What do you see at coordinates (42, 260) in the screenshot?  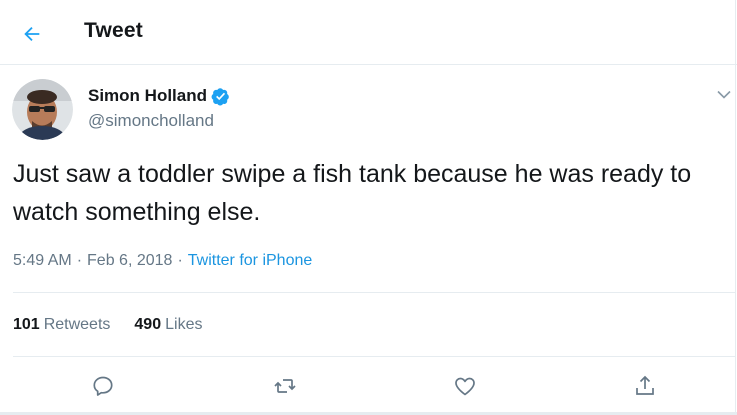 I see `tweet-time: 5:49 AM` at bounding box center [42, 260].